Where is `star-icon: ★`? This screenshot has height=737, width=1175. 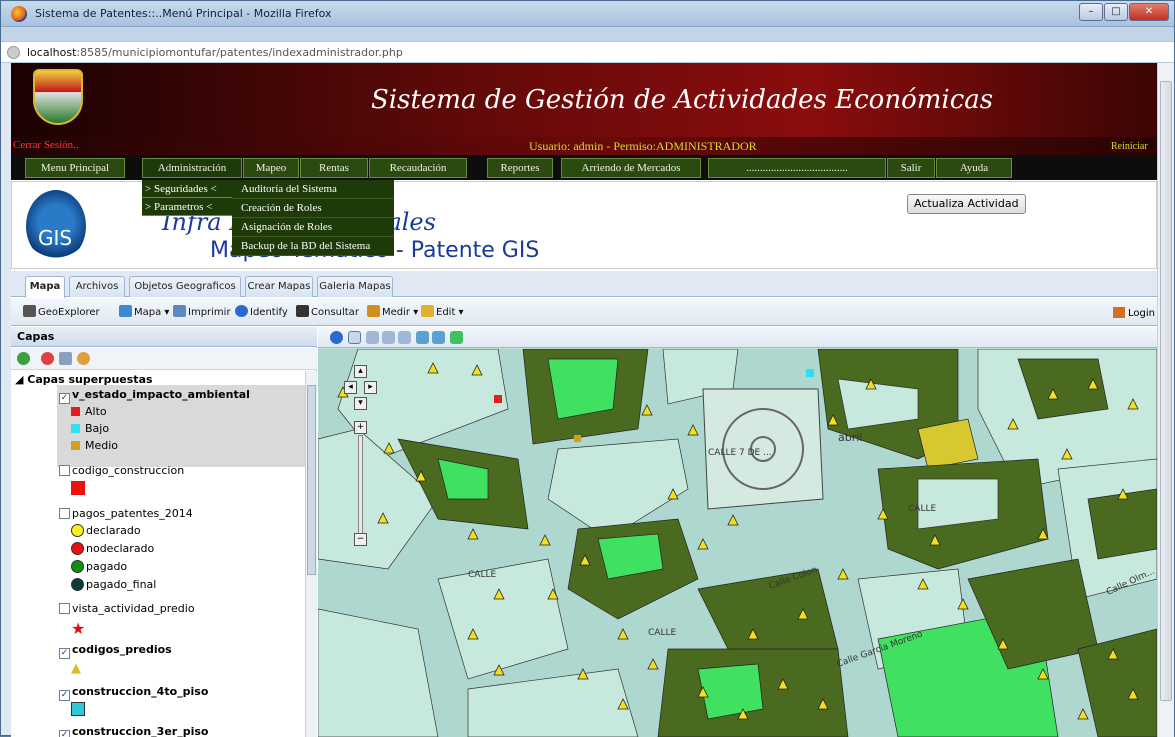 star-icon: ★ is located at coordinates (78, 628).